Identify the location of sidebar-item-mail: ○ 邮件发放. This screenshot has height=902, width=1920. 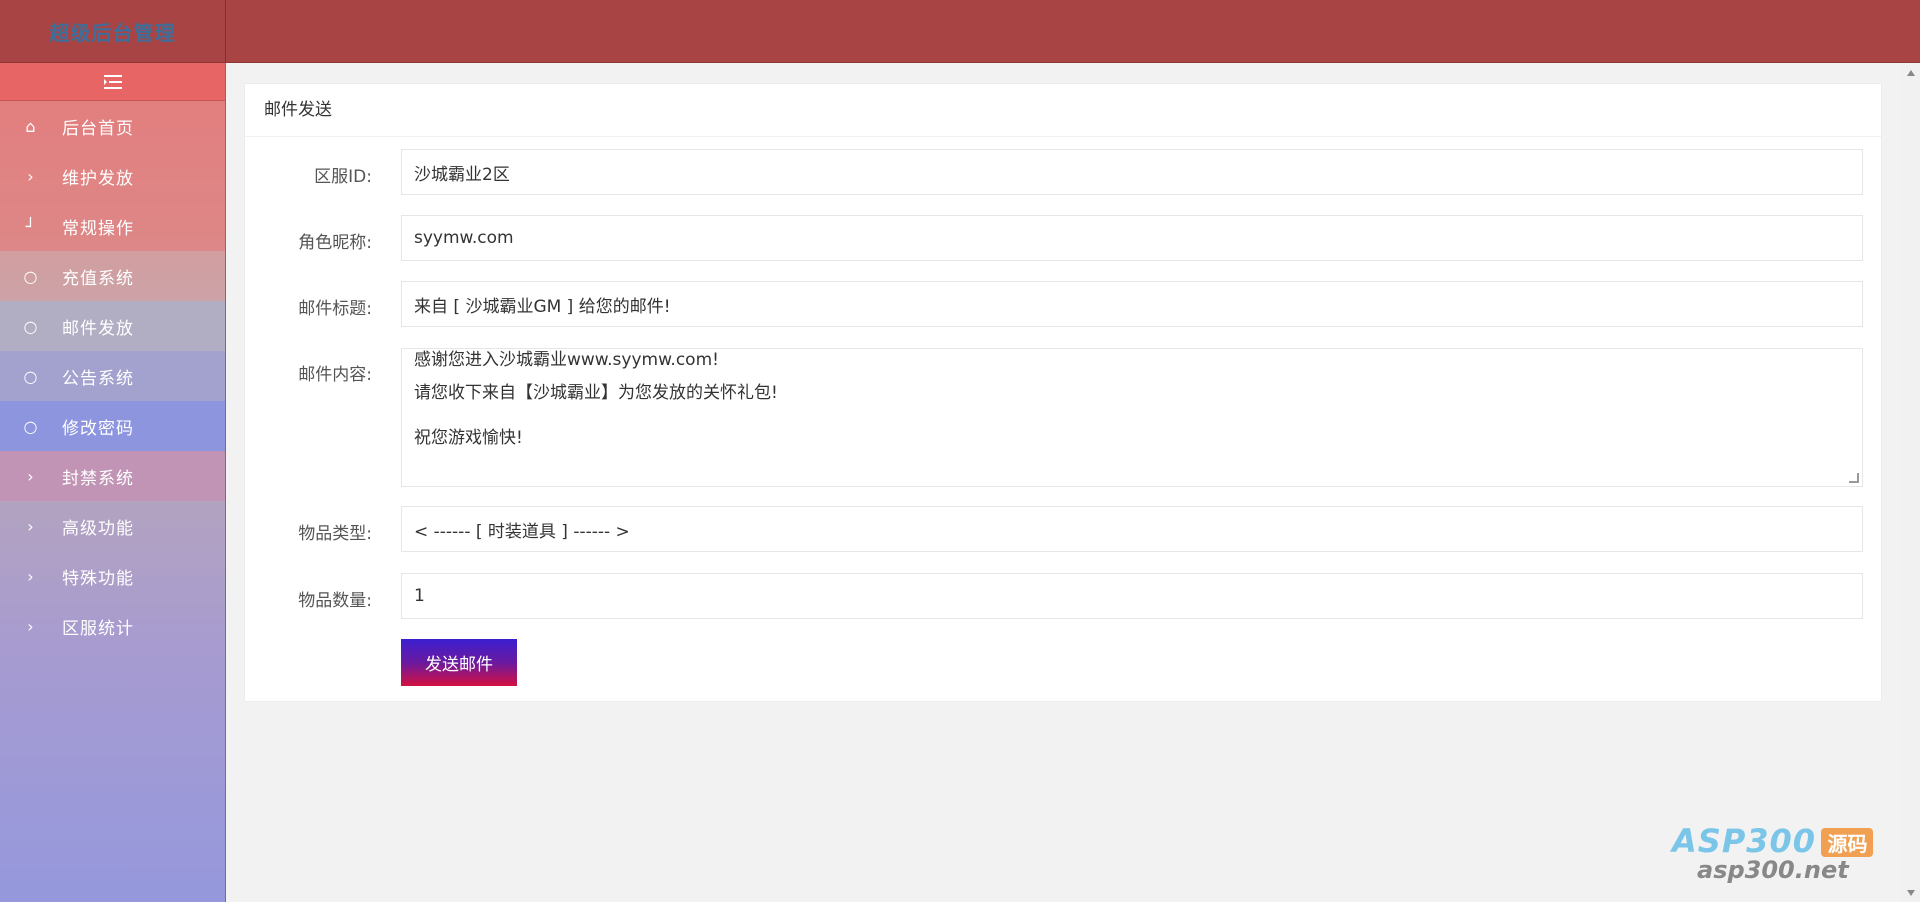
(112, 326).